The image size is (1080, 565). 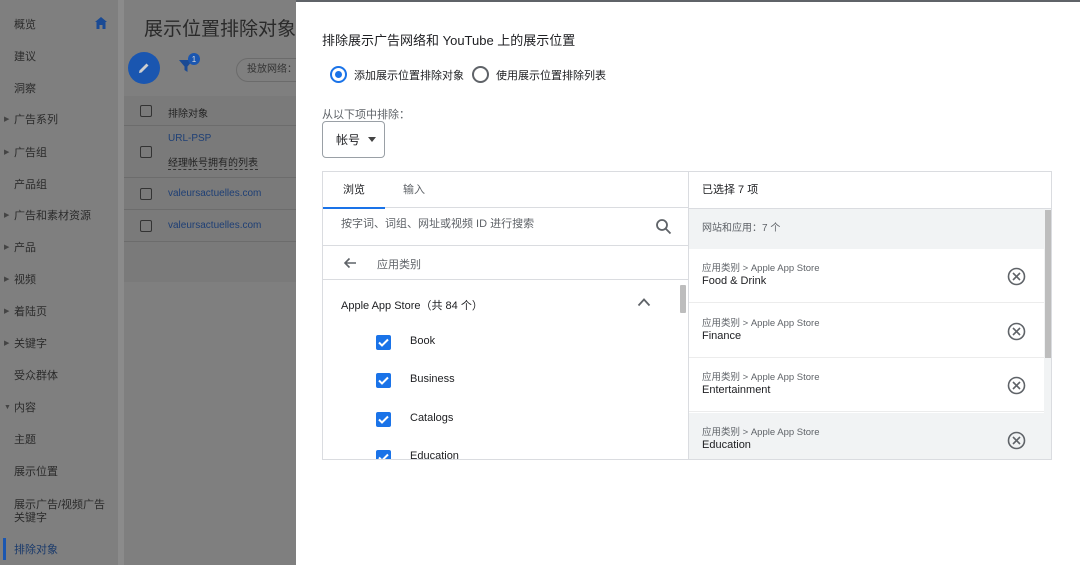 What do you see at coordinates (722, 336) in the screenshot?
I see `item-name: Finance` at bounding box center [722, 336].